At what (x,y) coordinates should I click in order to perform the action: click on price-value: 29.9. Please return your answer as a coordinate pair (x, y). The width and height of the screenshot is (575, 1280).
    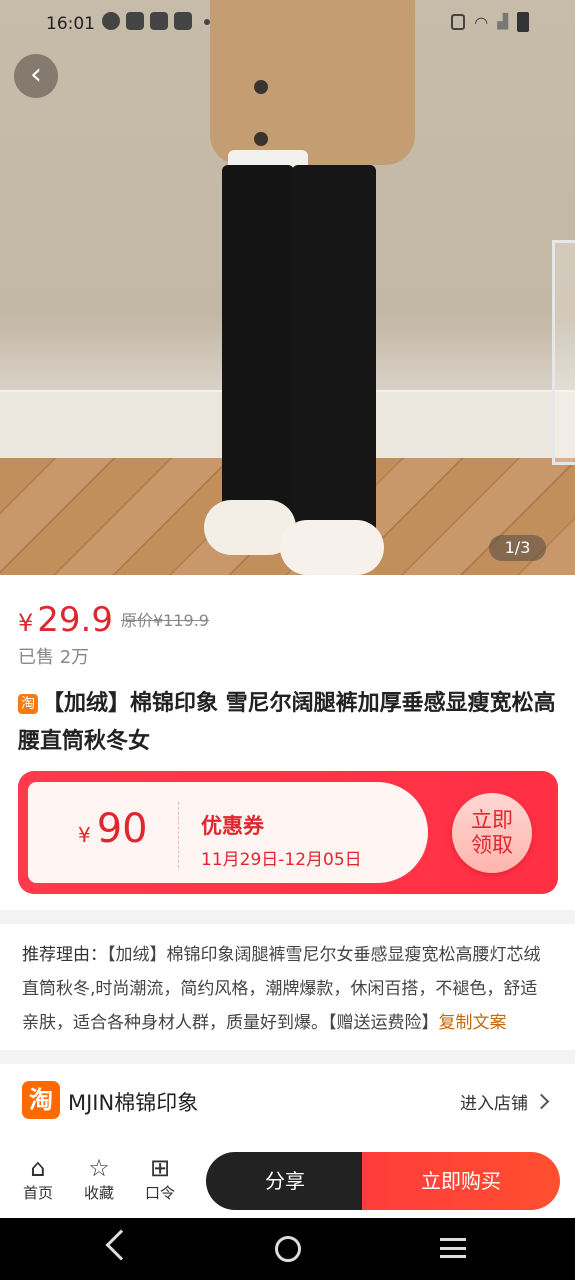
    Looking at the image, I should click on (75, 620).